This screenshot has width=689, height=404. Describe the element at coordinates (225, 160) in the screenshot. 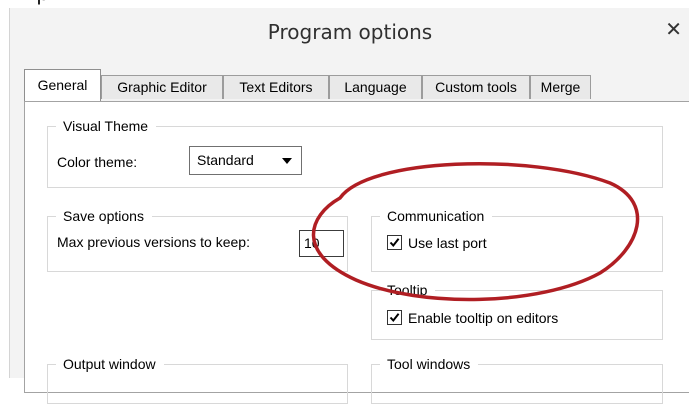

I see `color-theme-value: Standard` at that location.